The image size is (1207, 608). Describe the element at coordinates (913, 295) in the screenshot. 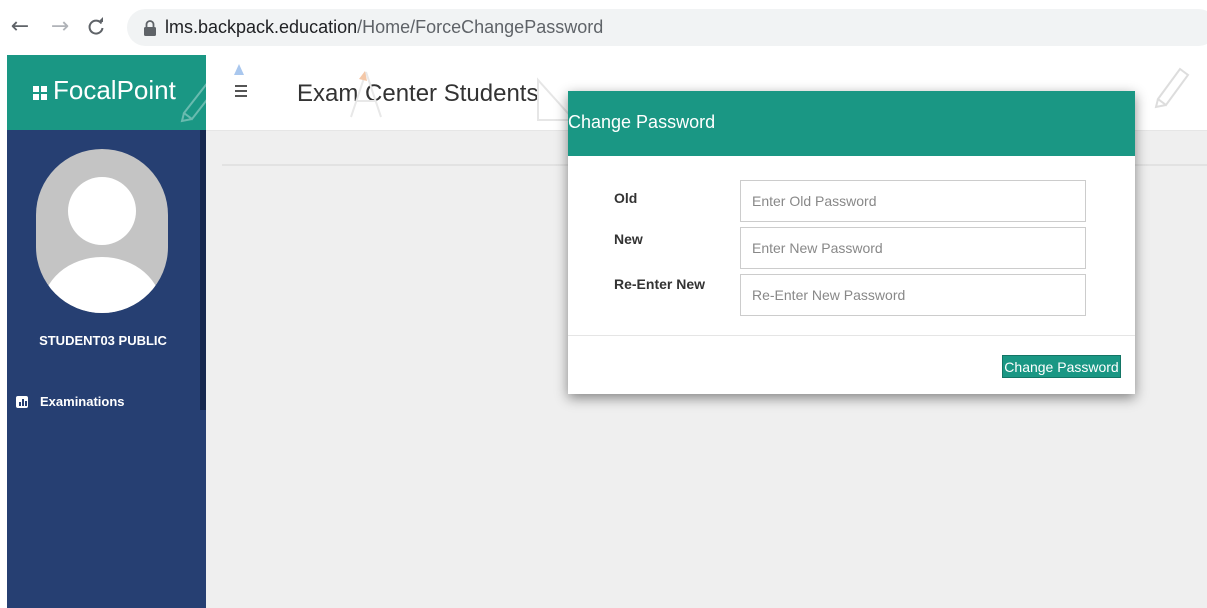

I see `reenter-password-input` at that location.